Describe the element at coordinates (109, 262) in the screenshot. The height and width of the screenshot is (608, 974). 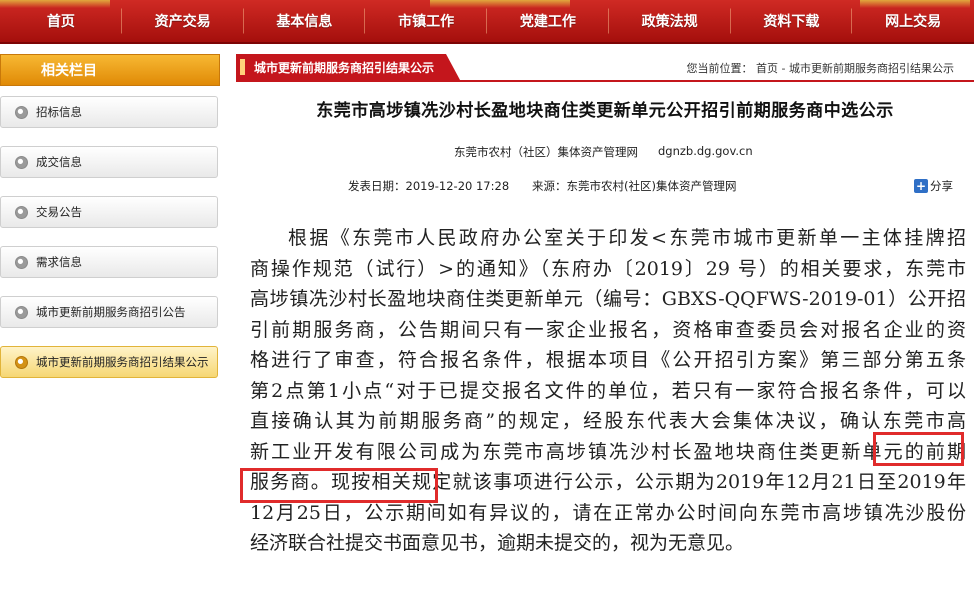
I see `sidebar-item-demand-info: 需求信息` at that location.